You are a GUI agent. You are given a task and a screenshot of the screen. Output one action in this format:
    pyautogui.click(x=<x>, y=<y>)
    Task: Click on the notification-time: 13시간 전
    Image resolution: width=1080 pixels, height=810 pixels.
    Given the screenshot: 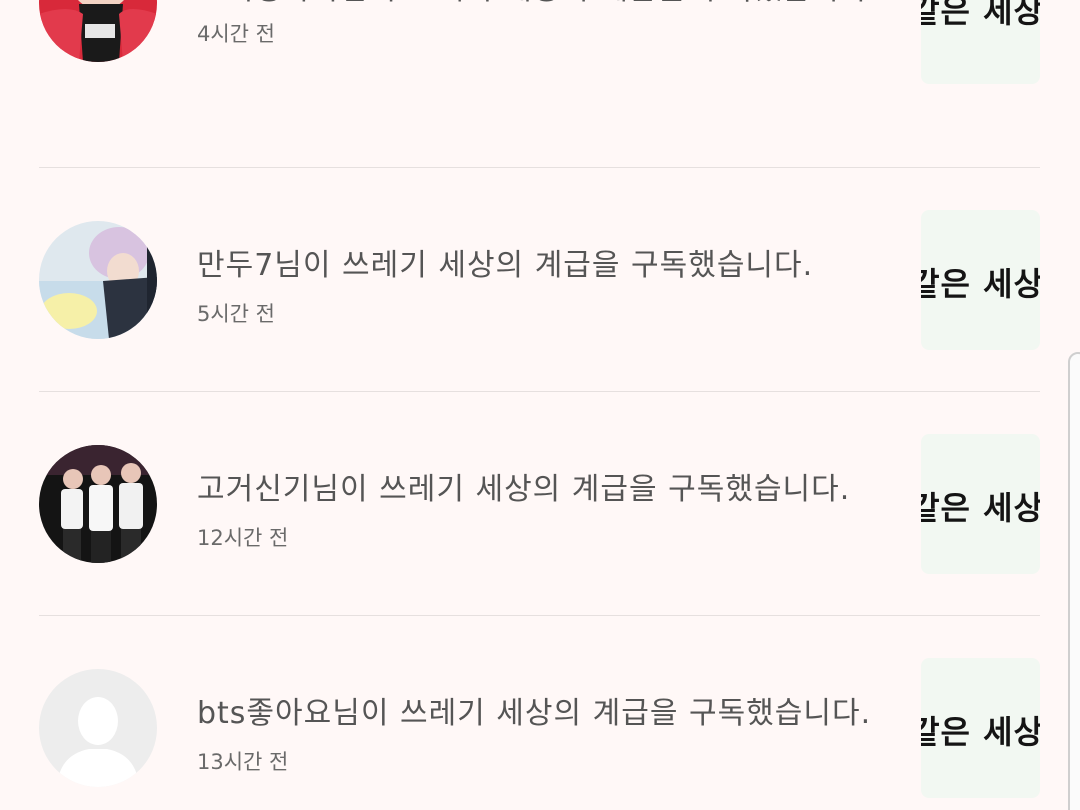 What is the action you would take?
    pyautogui.click(x=243, y=762)
    